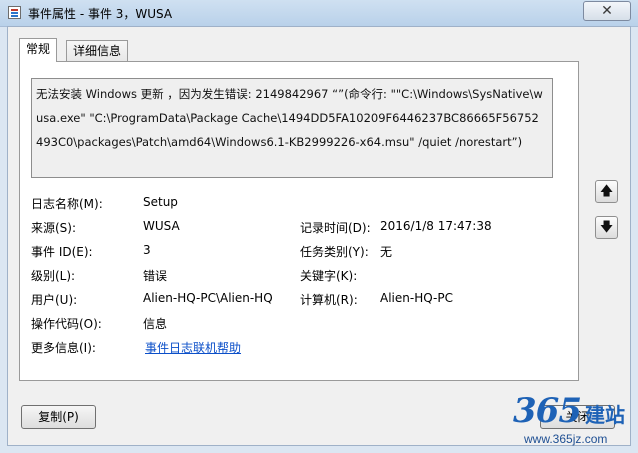  I want to click on online-help-link: 事件日志联机帮助, so click(193, 347).